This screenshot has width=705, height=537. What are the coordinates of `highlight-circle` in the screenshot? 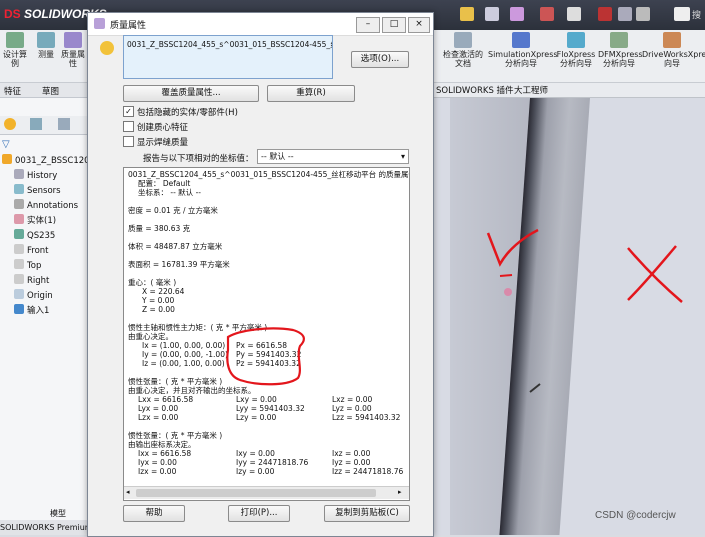 It's located at (265, 356).